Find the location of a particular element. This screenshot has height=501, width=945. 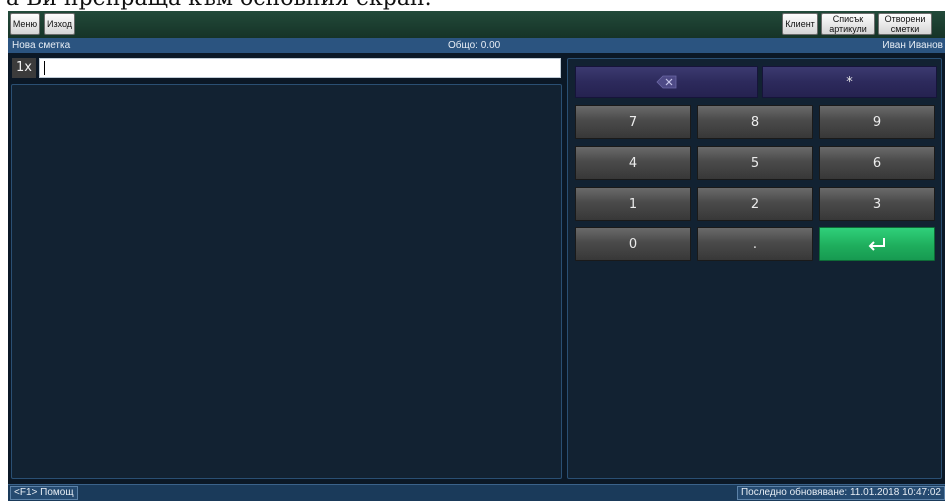

key-2: 2 is located at coordinates (755, 204).